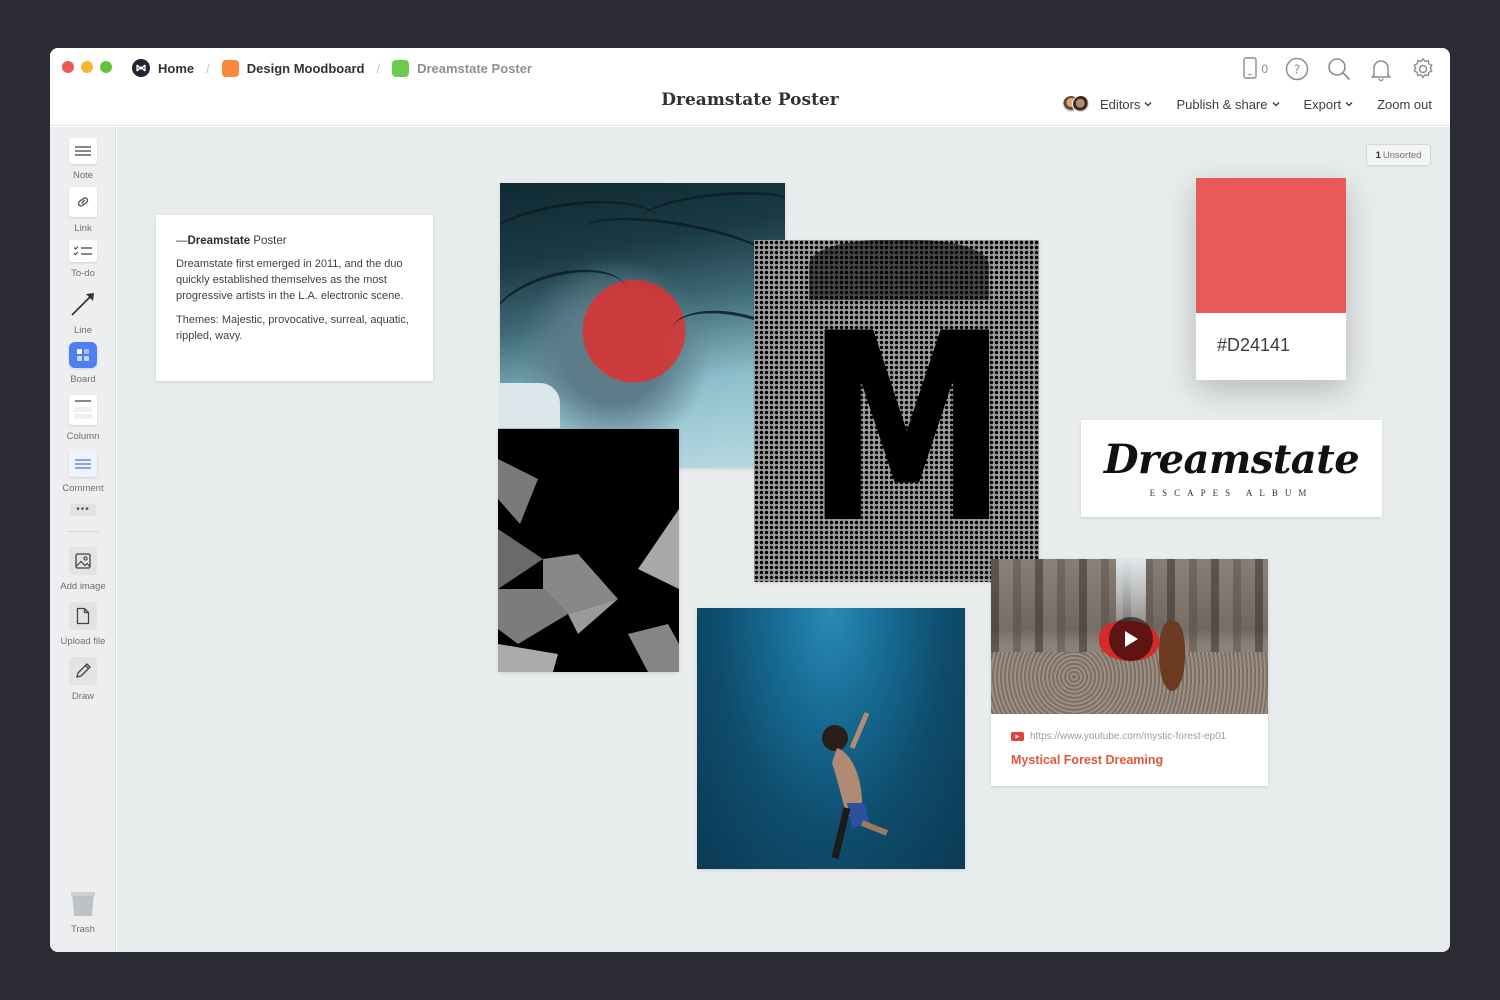 This screenshot has width=1500, height=1000. I want to click on tool-more: •••, so click(83, 510).